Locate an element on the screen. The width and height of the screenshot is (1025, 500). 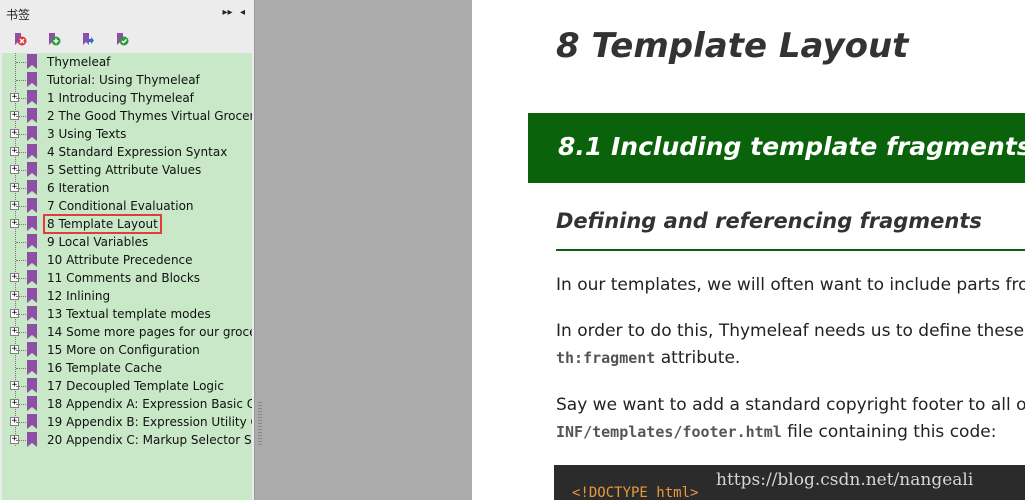
chapter-heading: 8 Template Layout is located at coordinates (732, 46).